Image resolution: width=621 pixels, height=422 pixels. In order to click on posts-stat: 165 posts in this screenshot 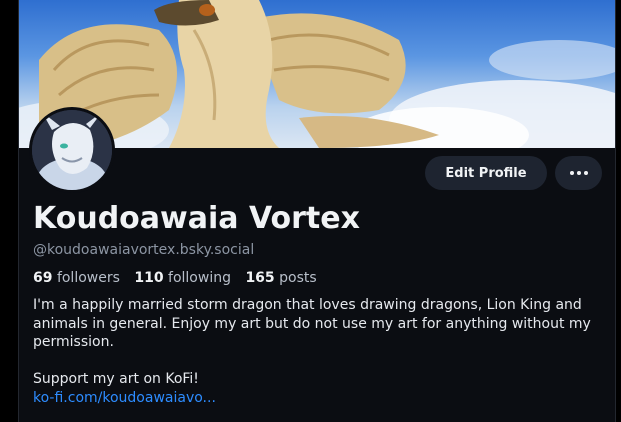, I will do `click(280, 278)`.